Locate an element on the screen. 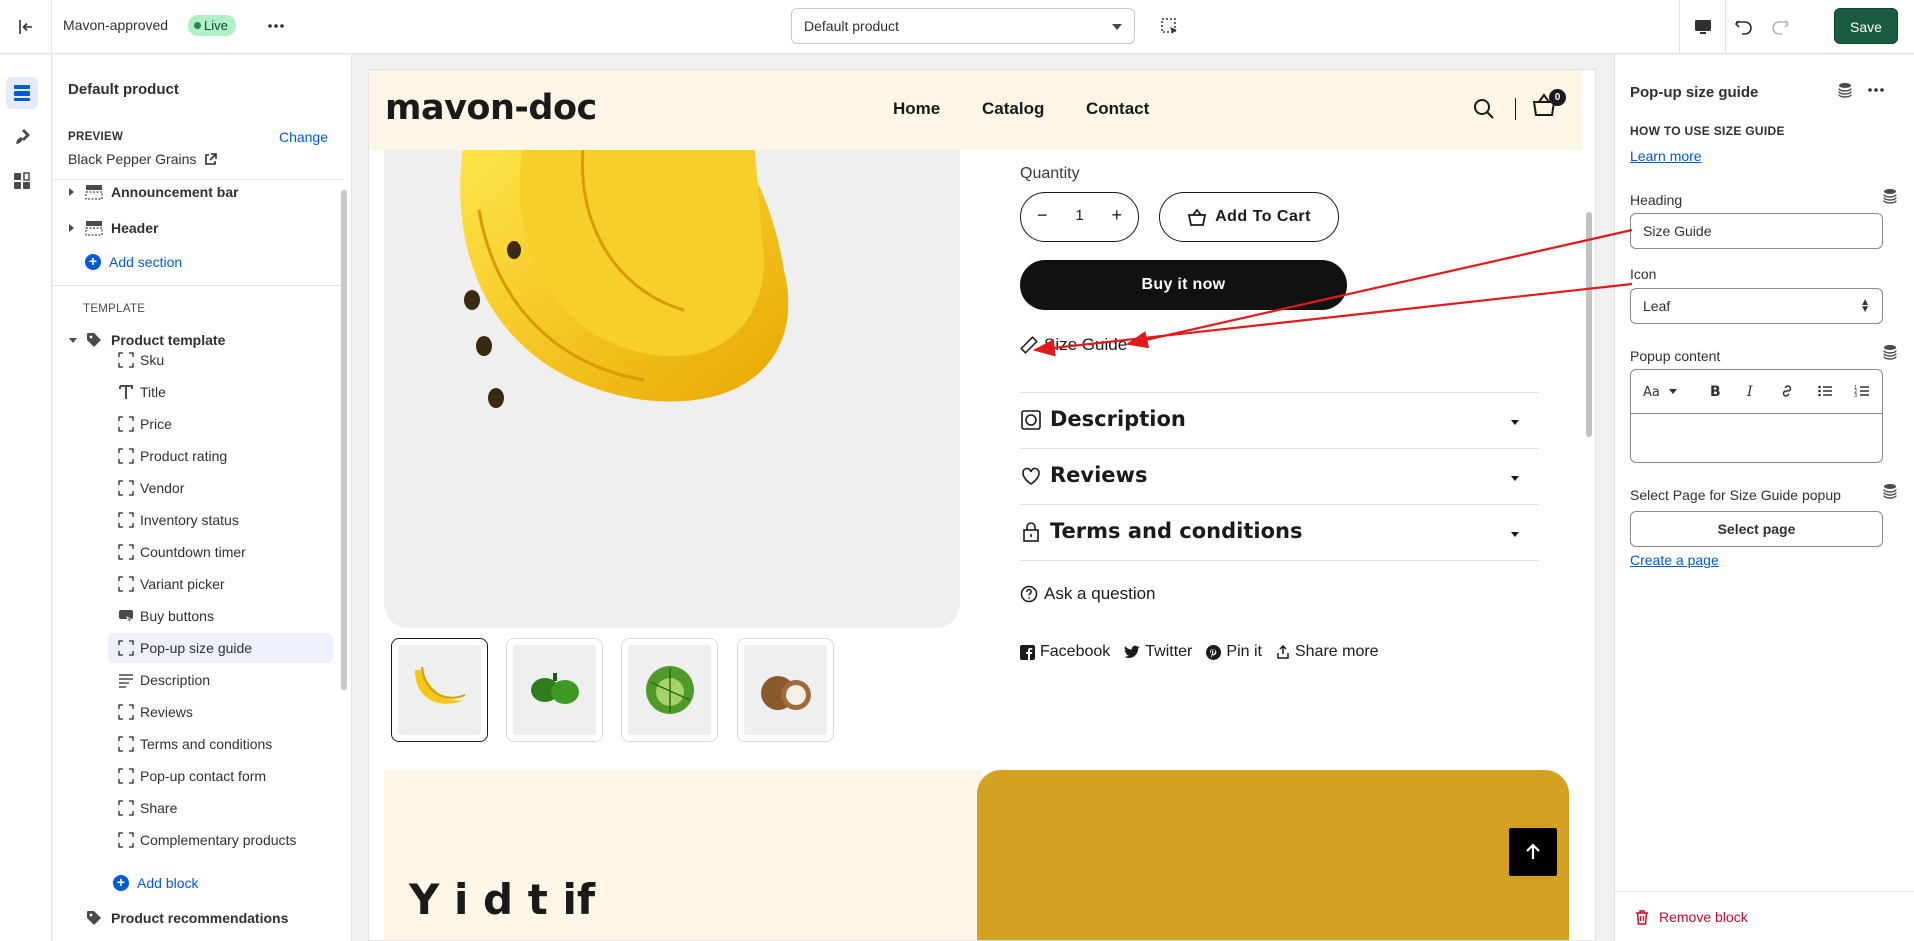  paintbrush-icon is located at coordinates (23, 136).